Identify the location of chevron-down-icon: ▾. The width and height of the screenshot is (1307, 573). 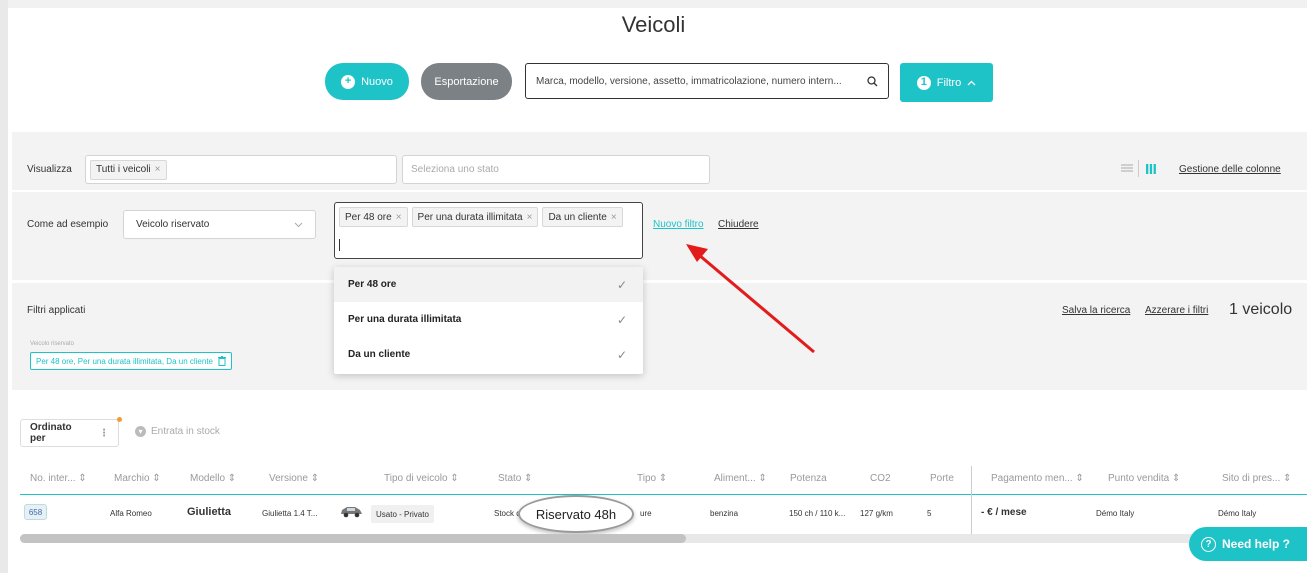
(140, 431).